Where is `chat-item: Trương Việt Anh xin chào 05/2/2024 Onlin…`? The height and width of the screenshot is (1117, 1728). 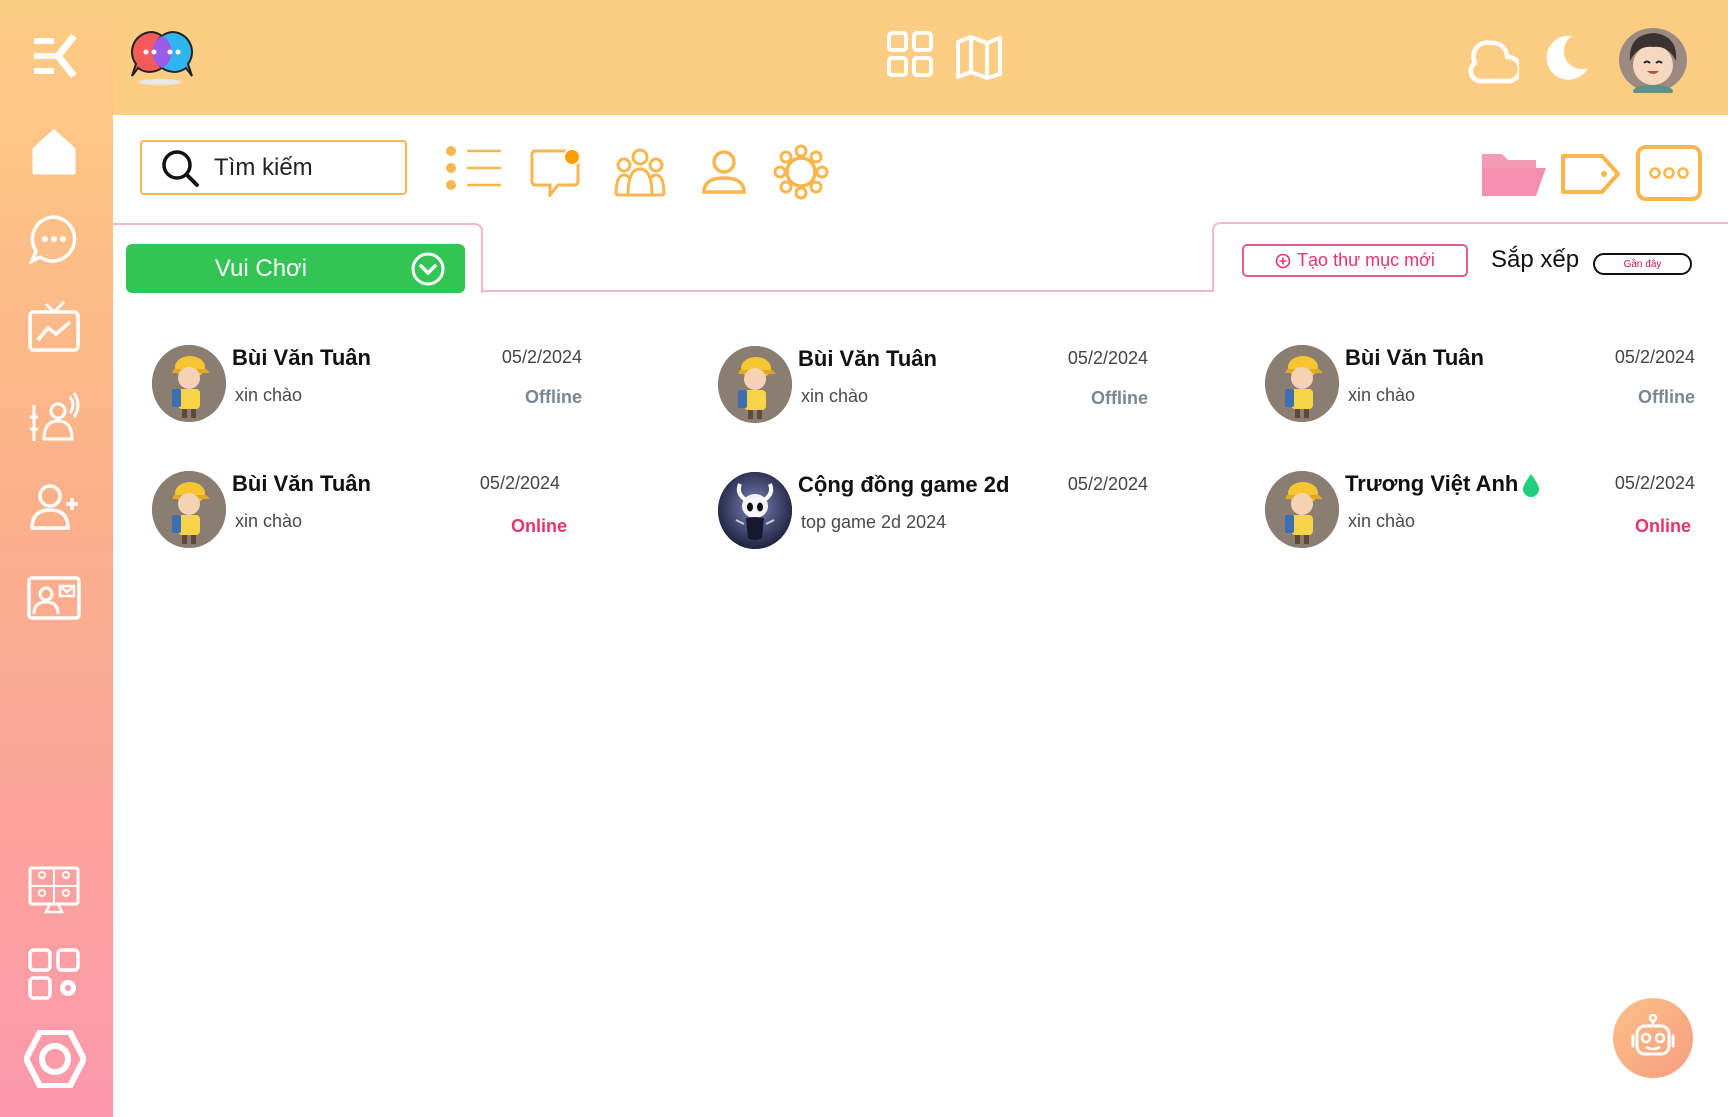
chat-item: Trương Việt Anh xin chào 05/2/2024 Onlin… is located at coordinates (1480, 516).